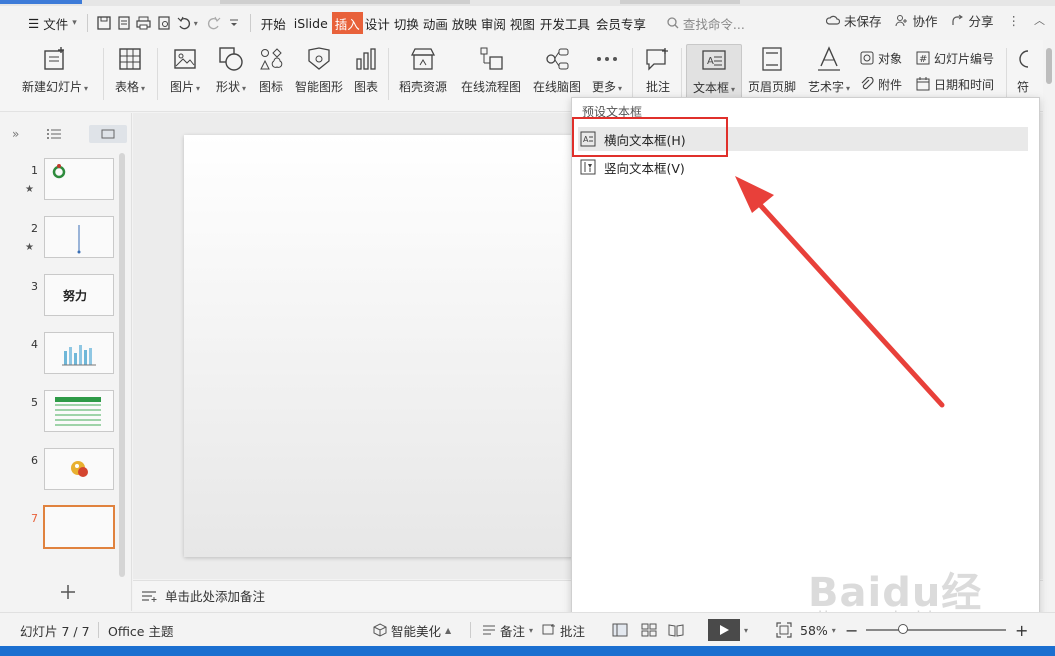 The height and width of the screenshot is (656, 1055). Describe the element at coordinates (144, 23) in the screenshot. I see `print-icon` at that location.